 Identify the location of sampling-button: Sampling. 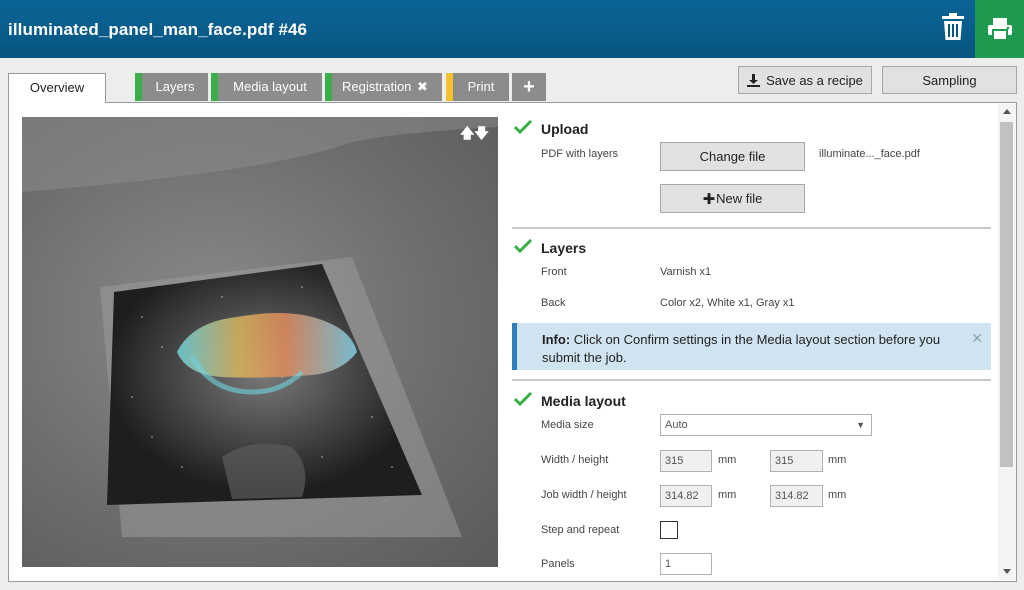
(949, 80).